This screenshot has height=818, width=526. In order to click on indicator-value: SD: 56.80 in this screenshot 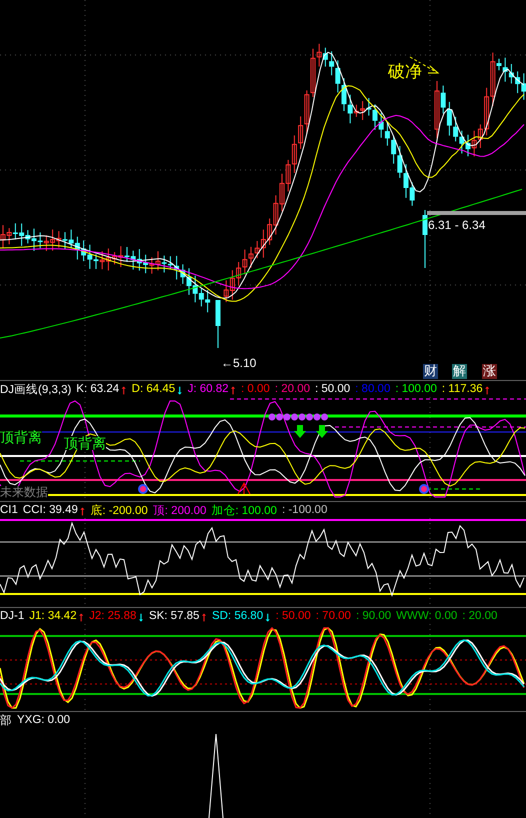, I will do `click(238, 616)`.